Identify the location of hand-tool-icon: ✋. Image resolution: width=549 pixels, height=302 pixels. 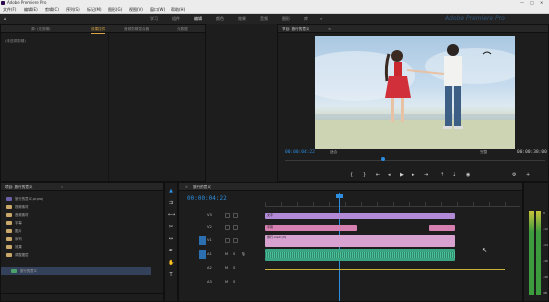
(171, 263).